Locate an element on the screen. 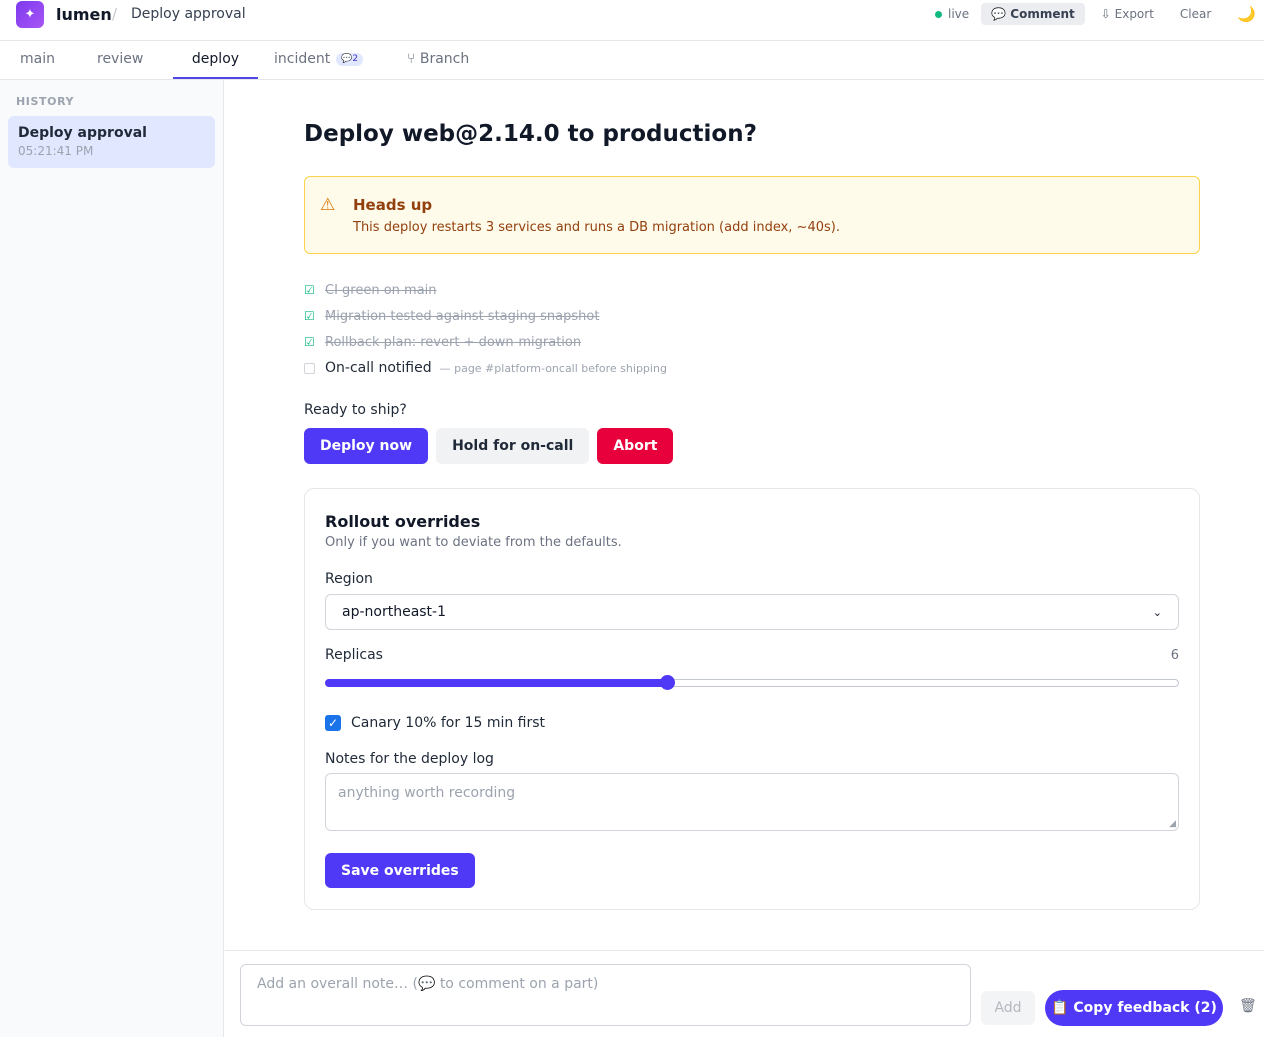  checklist-item: ☑ Rollback plan: revert + down-migration is located at coordinates (485, 342).